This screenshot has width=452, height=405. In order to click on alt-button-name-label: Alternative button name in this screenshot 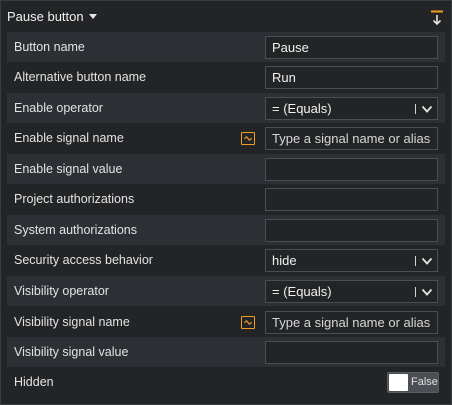, I will do `click(80, 77)`.